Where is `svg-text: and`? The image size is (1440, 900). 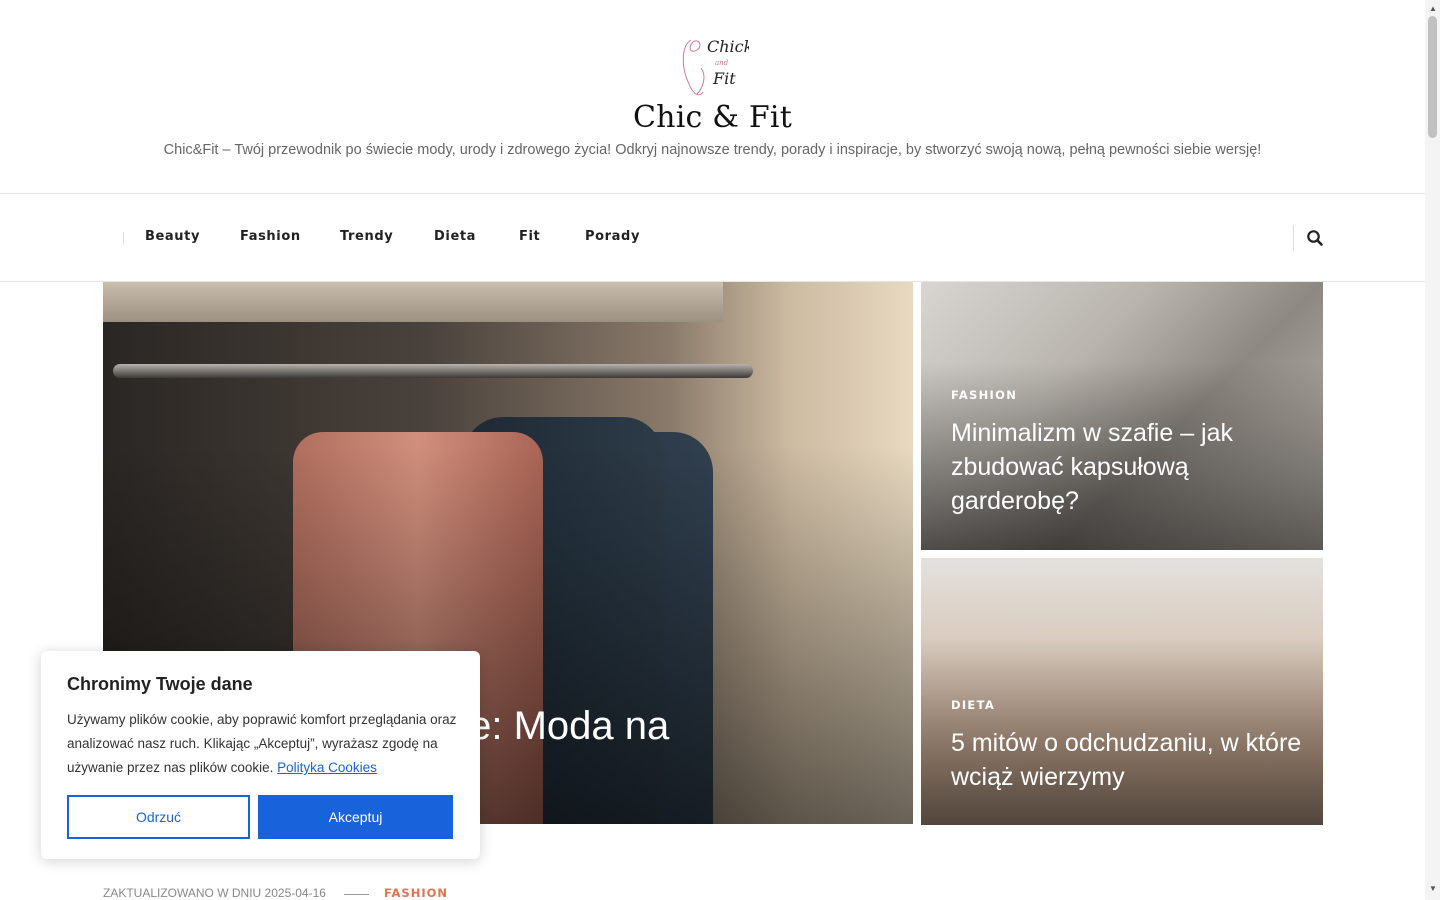
svg-text: and is located at coordinates (722, 63).